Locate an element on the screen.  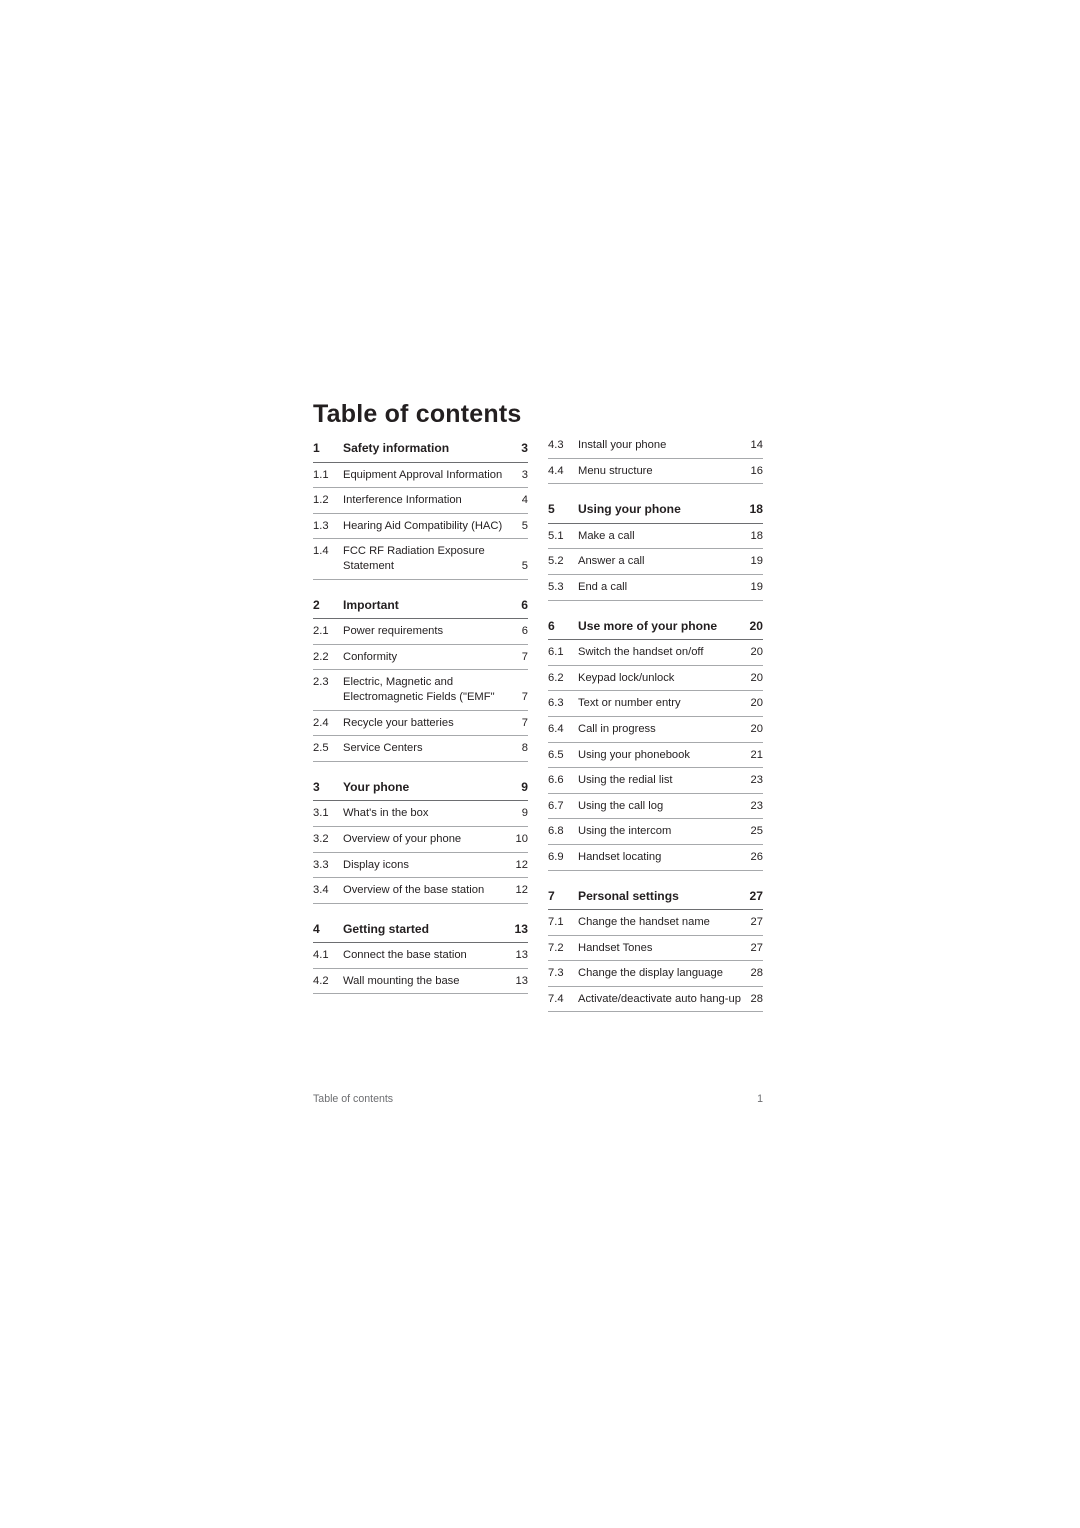
toc-entry-label: Menu structure is located at coordinates (615, 470).